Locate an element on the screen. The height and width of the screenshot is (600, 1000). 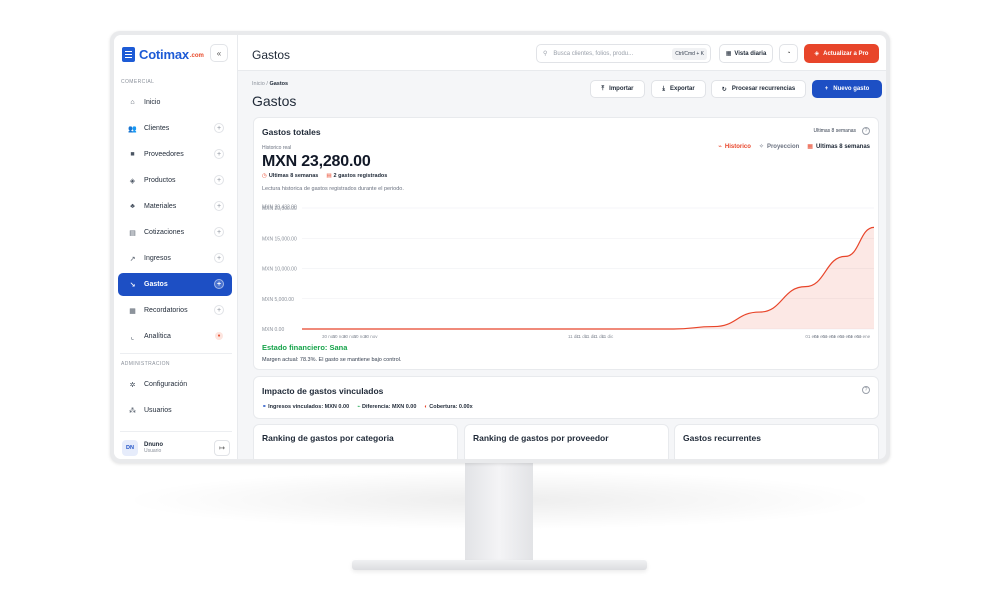
recurring-expenses-card: Gastos recurrentes is located at coordinates (776, 441).